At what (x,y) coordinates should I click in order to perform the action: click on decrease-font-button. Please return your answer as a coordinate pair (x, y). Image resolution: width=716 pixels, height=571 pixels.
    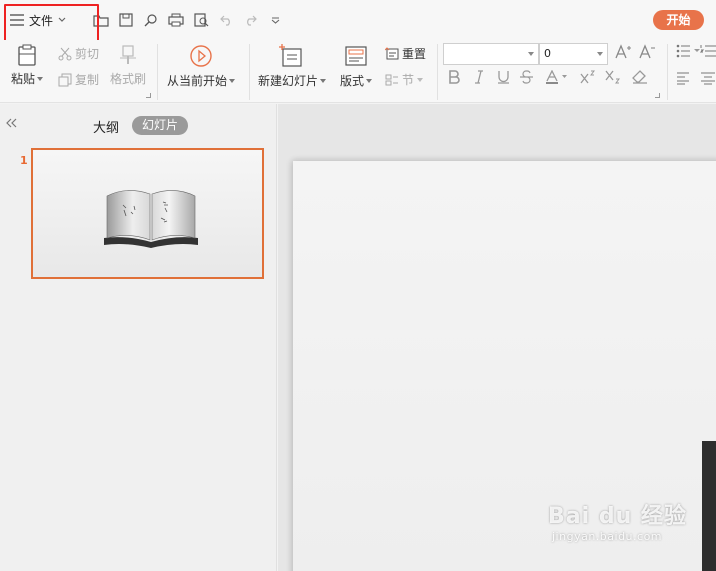
    Looking at the image, I should click on (647, 52).